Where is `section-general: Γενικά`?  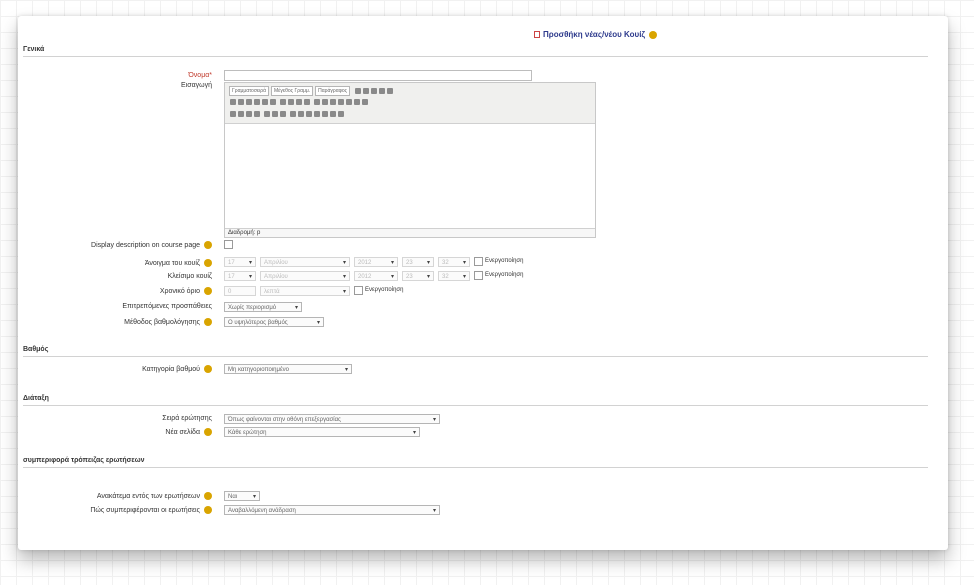
section-general: Γενικά is located at coordinates (33, 49).